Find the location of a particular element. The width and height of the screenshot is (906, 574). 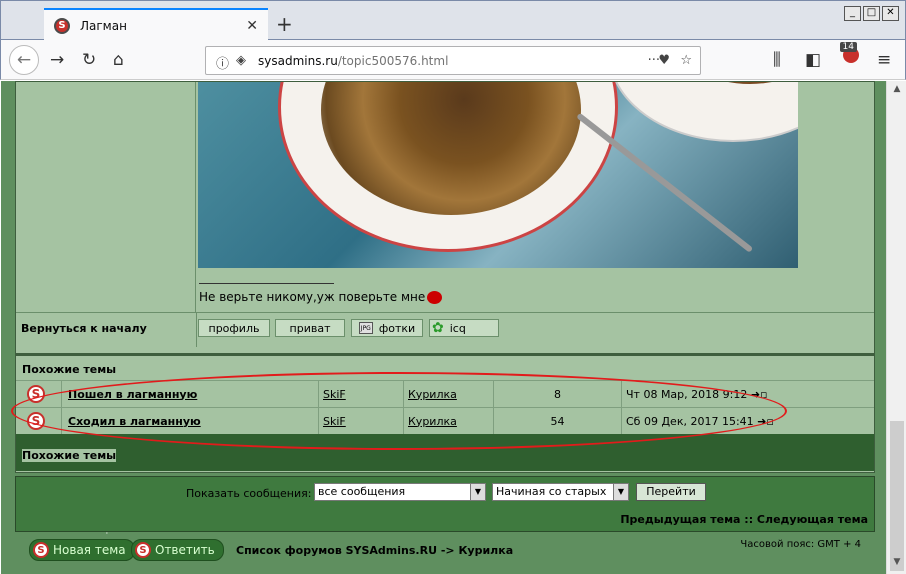

message-filter-select: все сообщения ▼ is located at coordinates (400, 492).